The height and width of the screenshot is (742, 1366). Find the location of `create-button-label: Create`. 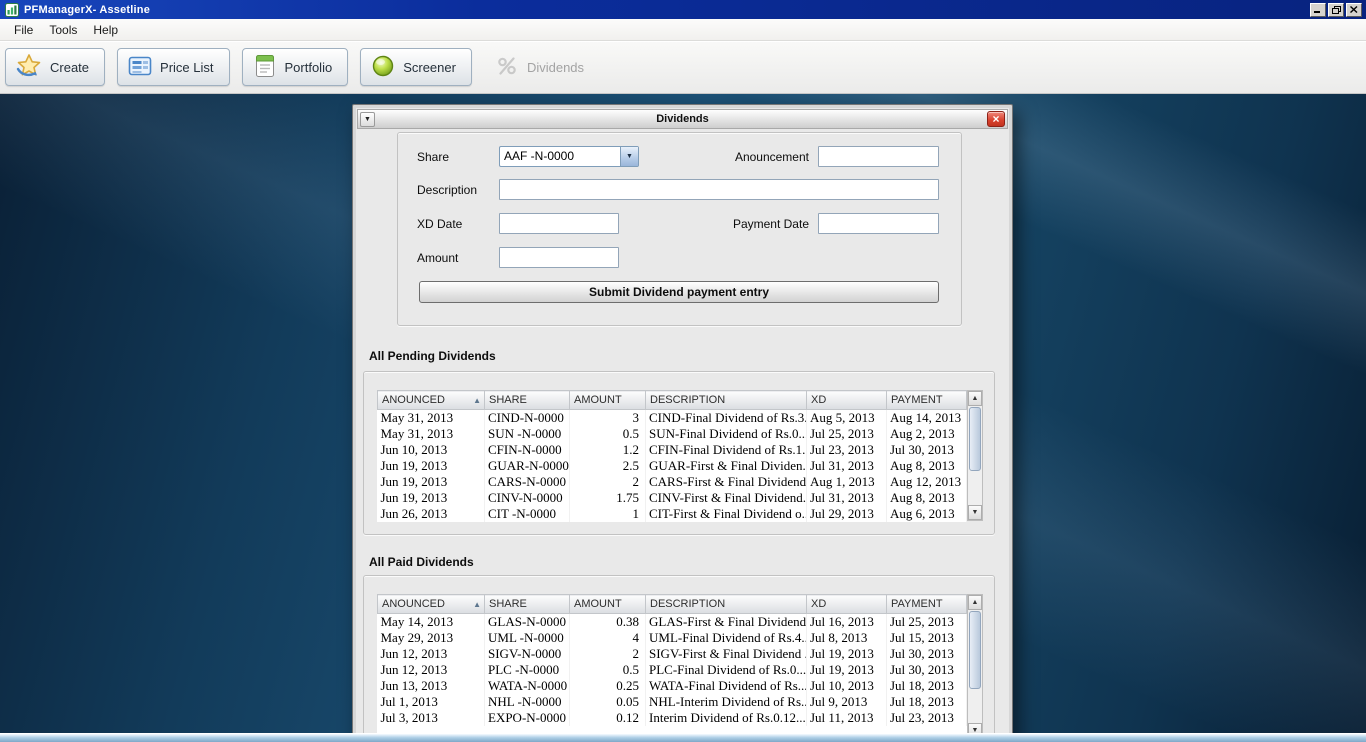

create-button-label: Create is located at coordinates (70, 67).